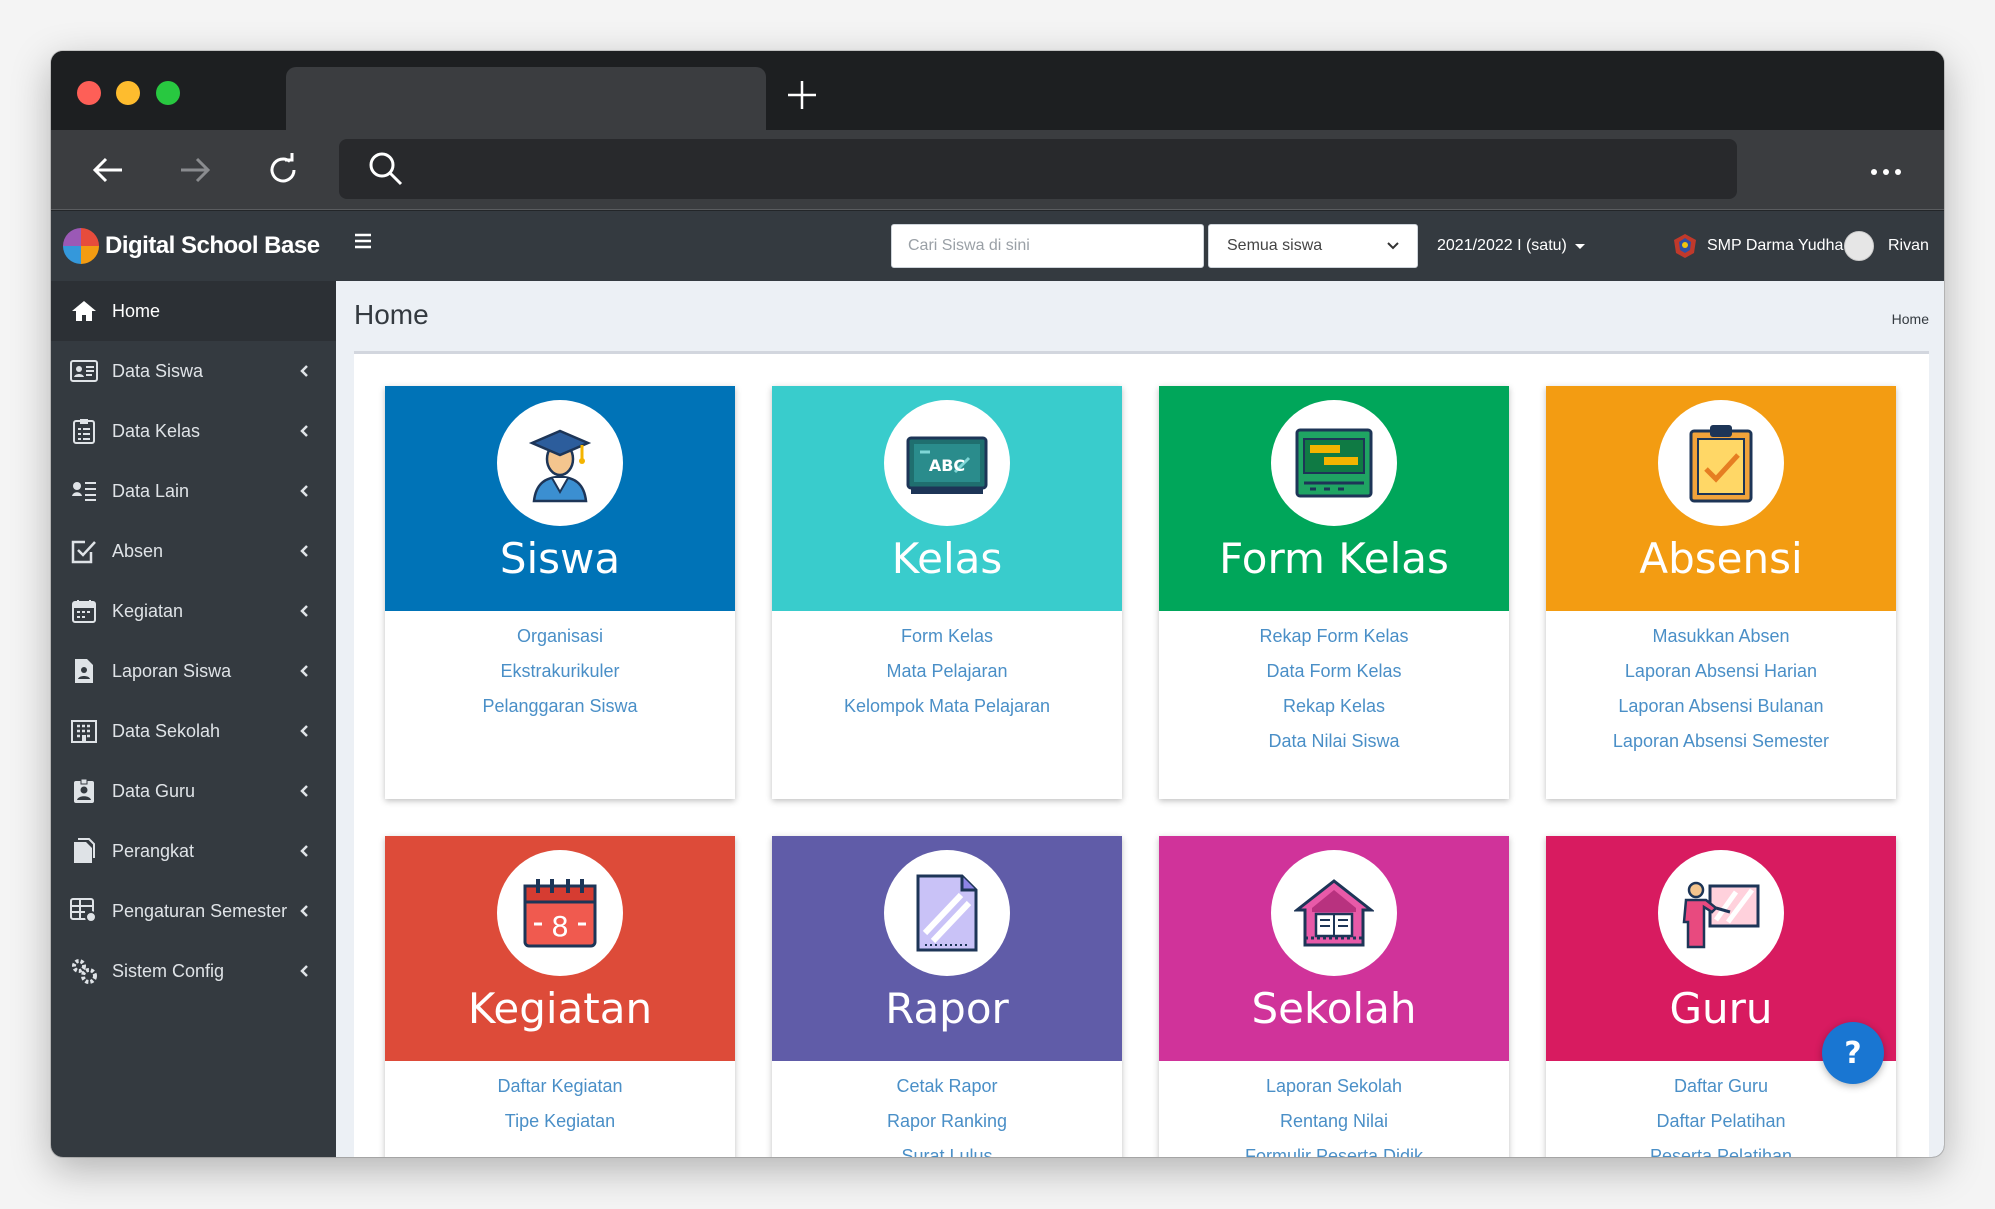  What do you see at coordinates (193, 491) in the screenshot?
I see `sidebar-item-data-lain: Data Lain` at bounding box center [193, 491].